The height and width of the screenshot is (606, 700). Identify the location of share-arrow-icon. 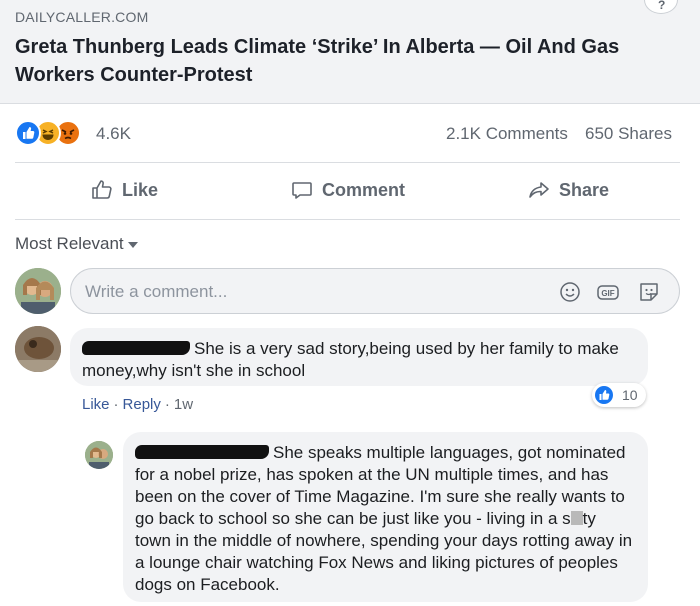
(539, 190).